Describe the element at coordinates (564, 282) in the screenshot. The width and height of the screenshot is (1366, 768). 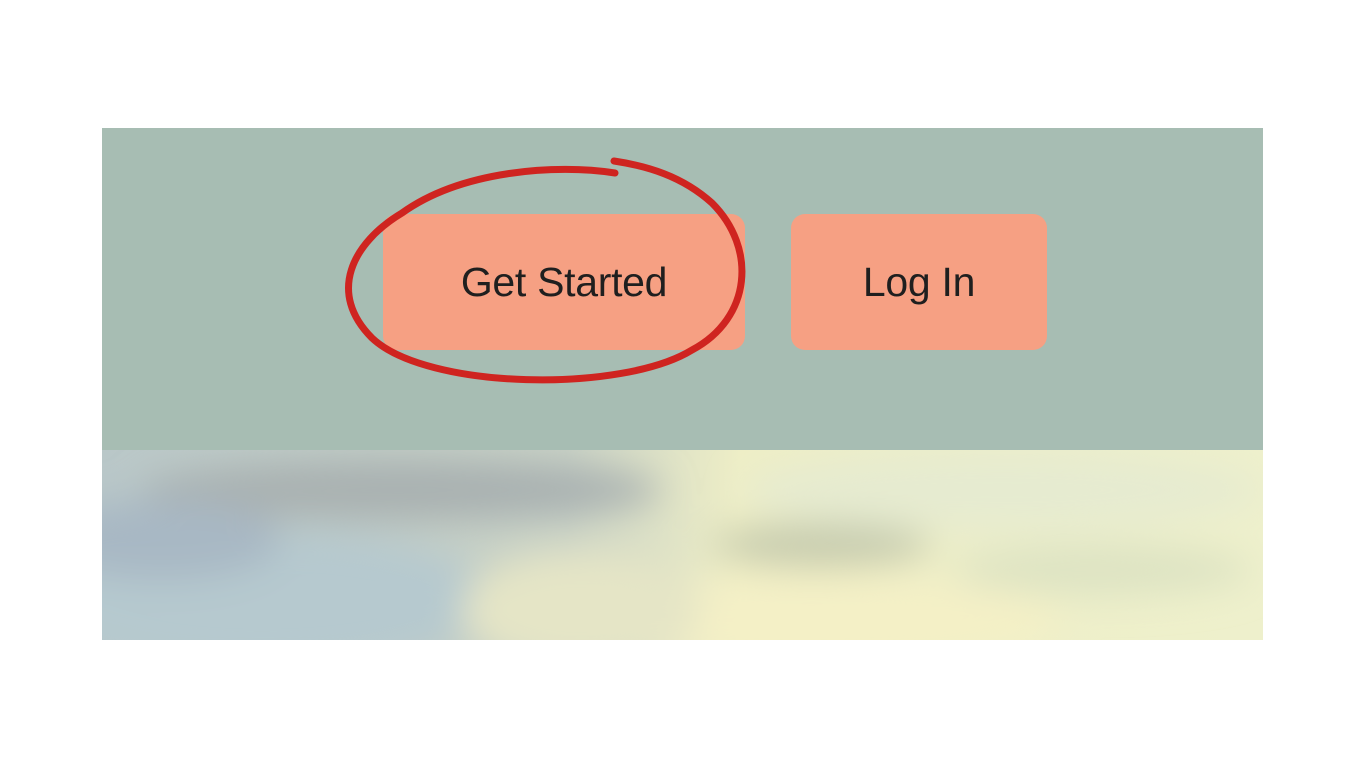
I see `get-started-button: Get Started` at that location.